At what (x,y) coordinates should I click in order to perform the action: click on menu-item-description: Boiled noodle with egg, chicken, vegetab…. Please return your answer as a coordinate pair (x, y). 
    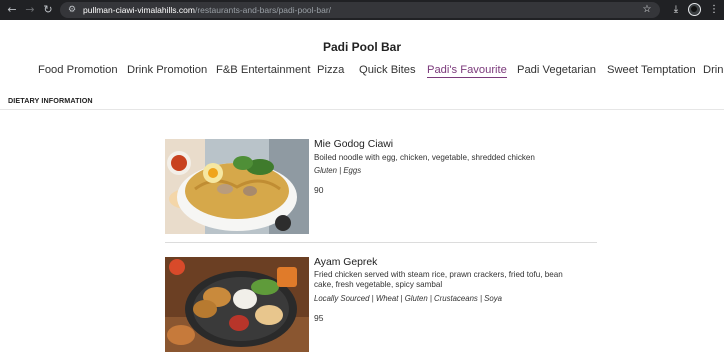
    Looking at the image, I should click on (424, 157).